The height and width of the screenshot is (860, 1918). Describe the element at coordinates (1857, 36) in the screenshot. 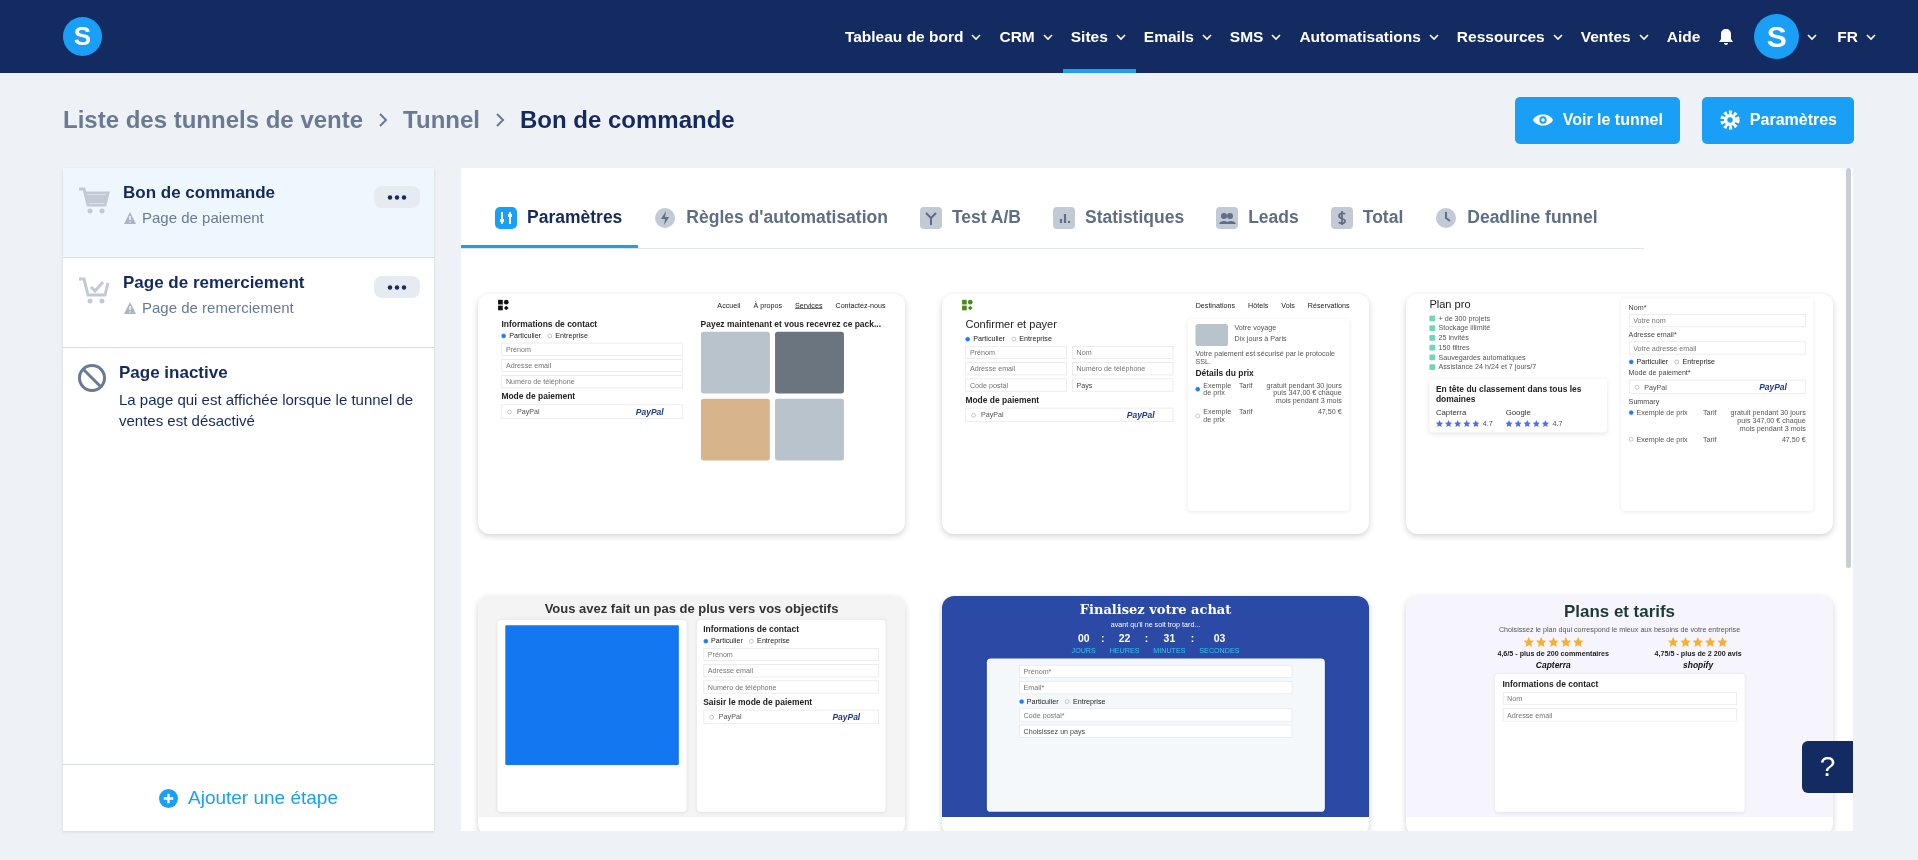

I see `language-selector: FR` at that location.